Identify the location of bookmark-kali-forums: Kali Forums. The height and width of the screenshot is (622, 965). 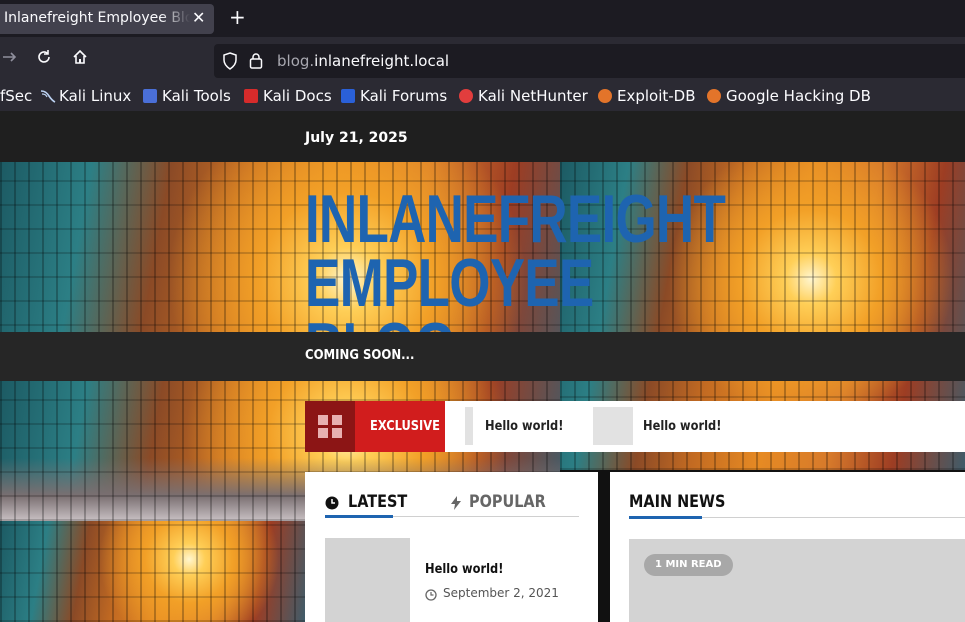
(394, 96).